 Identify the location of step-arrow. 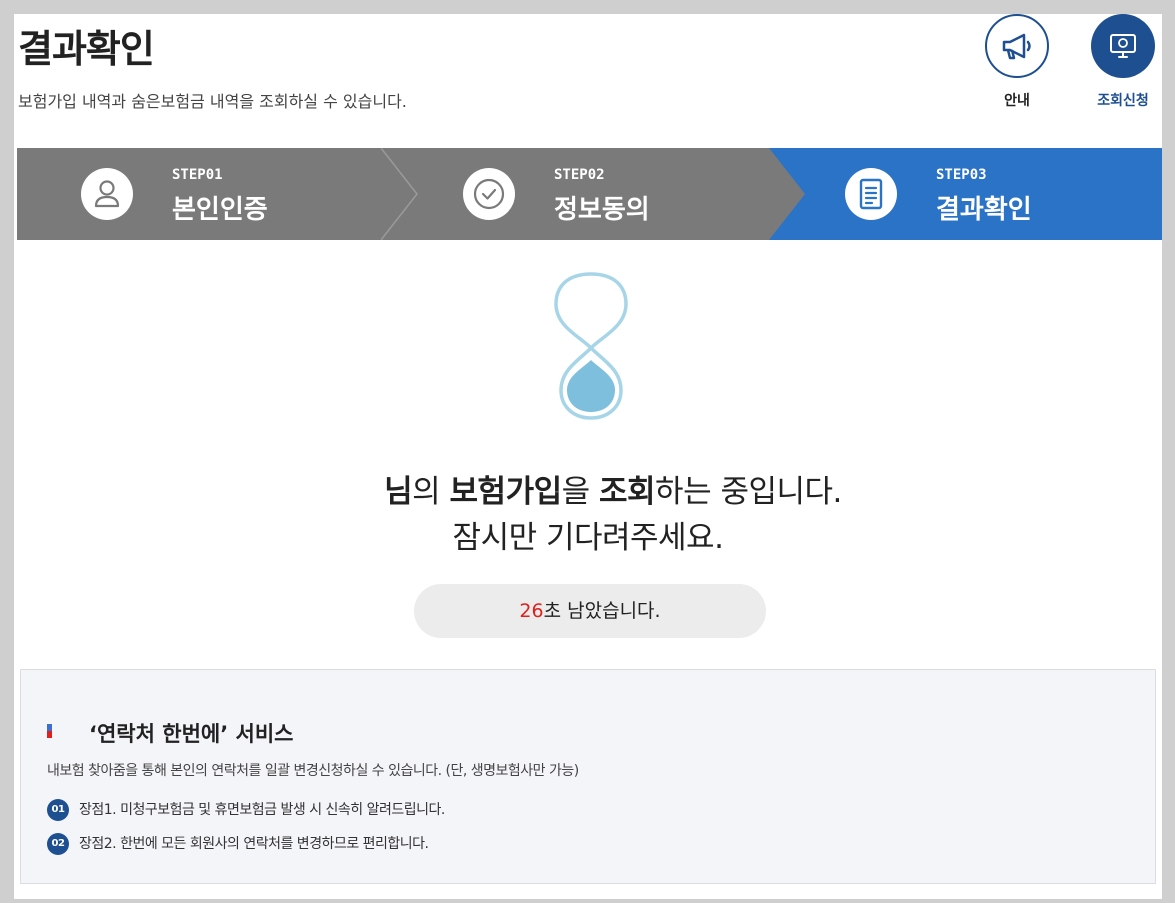
(787, 194).